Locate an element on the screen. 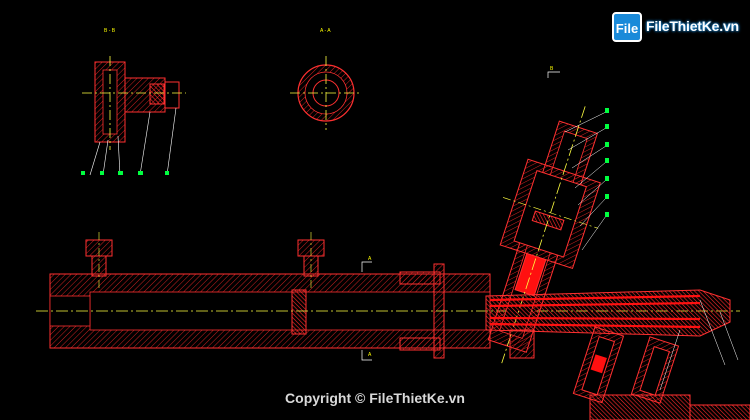  cut-label-b: B is located at coordinates (552, 69).